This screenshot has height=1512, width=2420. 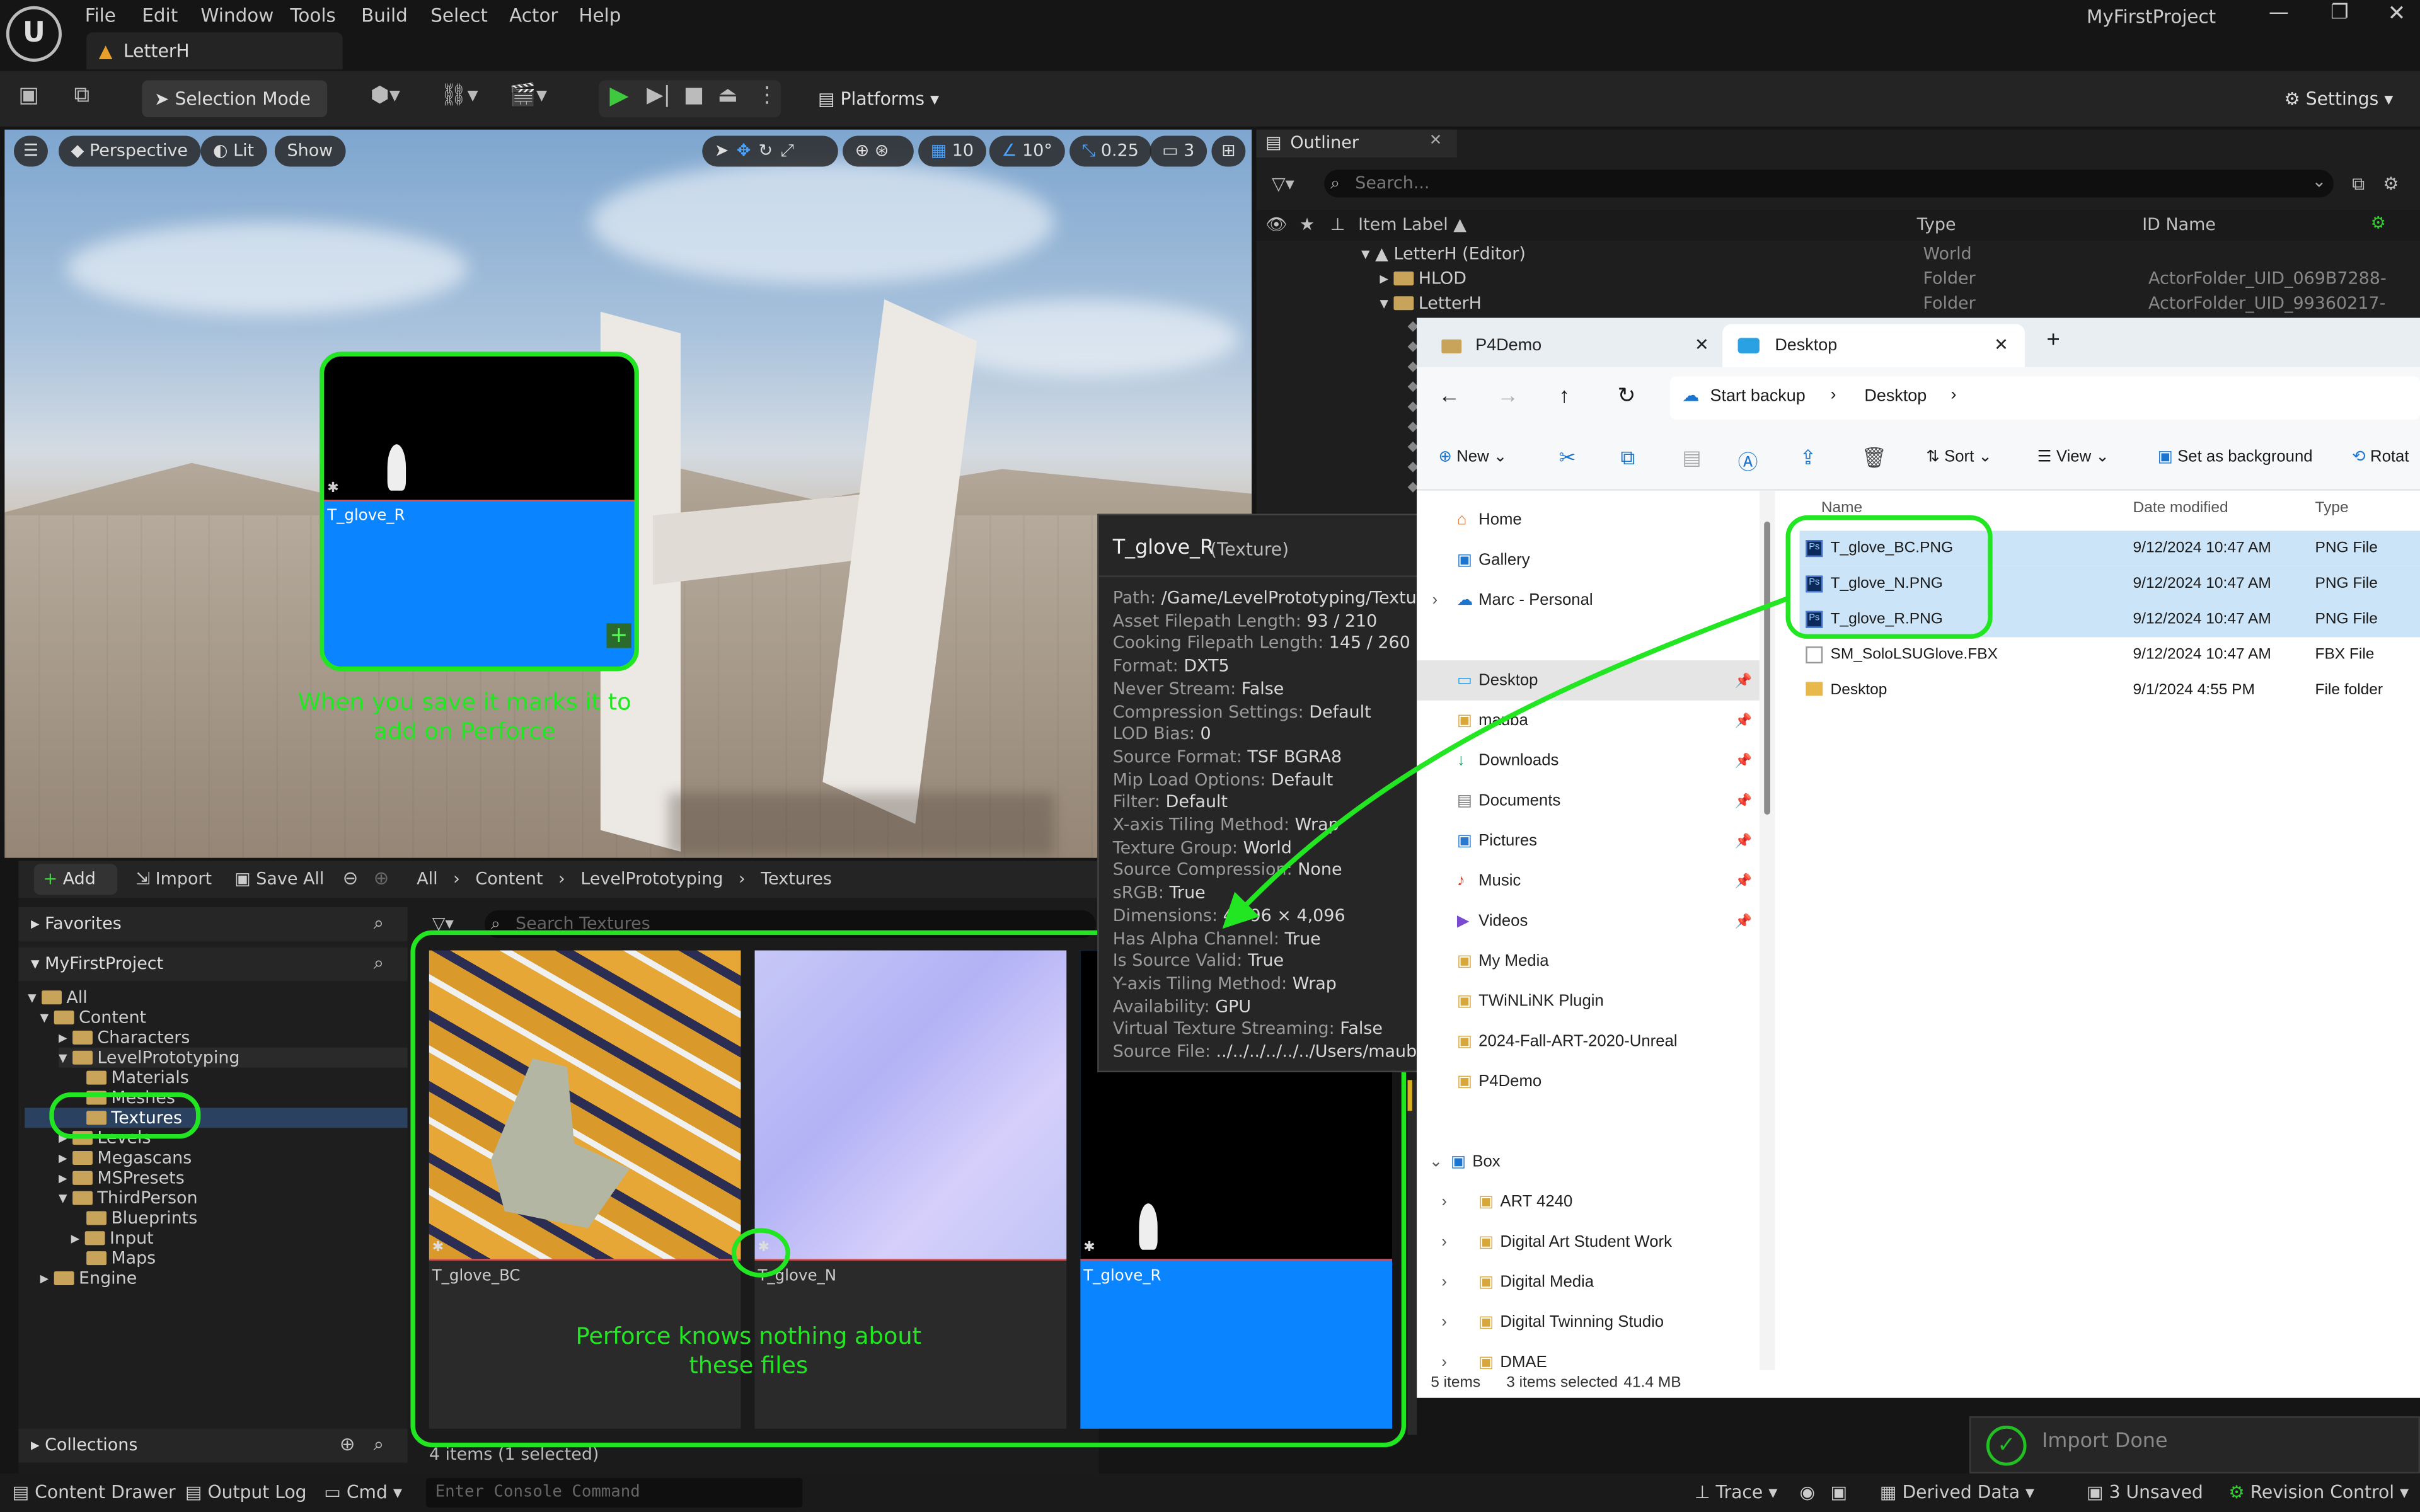 I want to click on screenshot-icon: ▣, so click(x=1839, y=1492).